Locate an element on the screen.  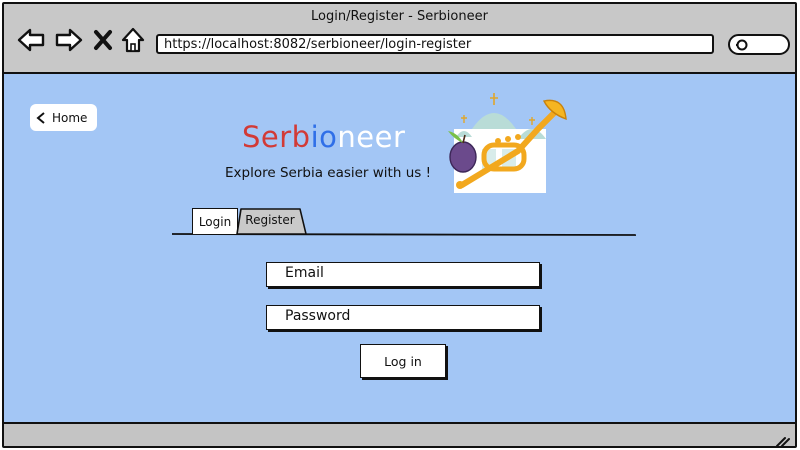
password-placeholder: Password is located at coordinates (318, 316).